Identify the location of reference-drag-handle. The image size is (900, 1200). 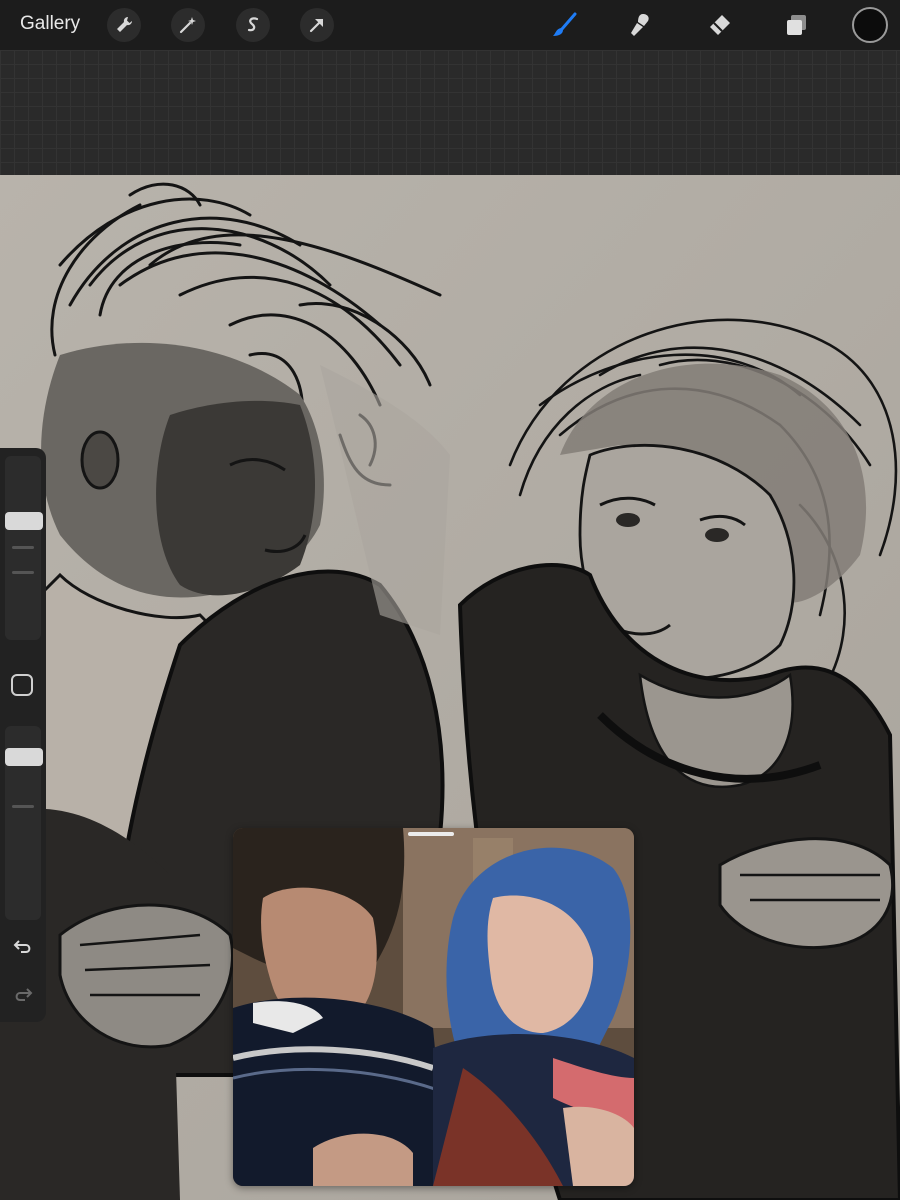
(431, 834).